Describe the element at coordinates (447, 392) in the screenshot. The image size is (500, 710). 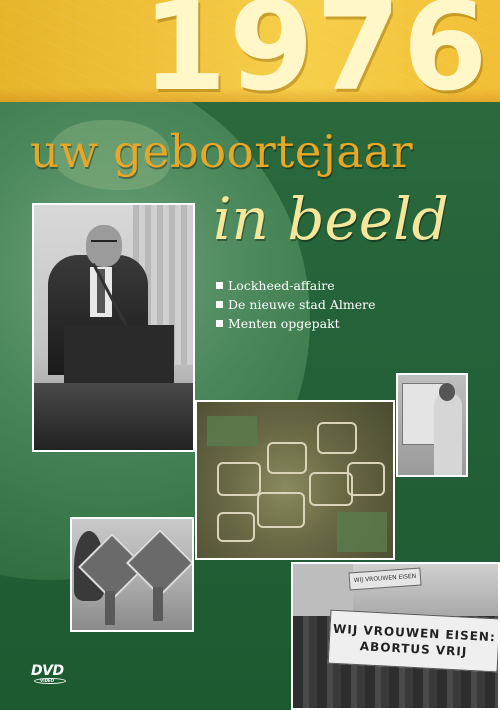
I see `office-man-head` at that location.